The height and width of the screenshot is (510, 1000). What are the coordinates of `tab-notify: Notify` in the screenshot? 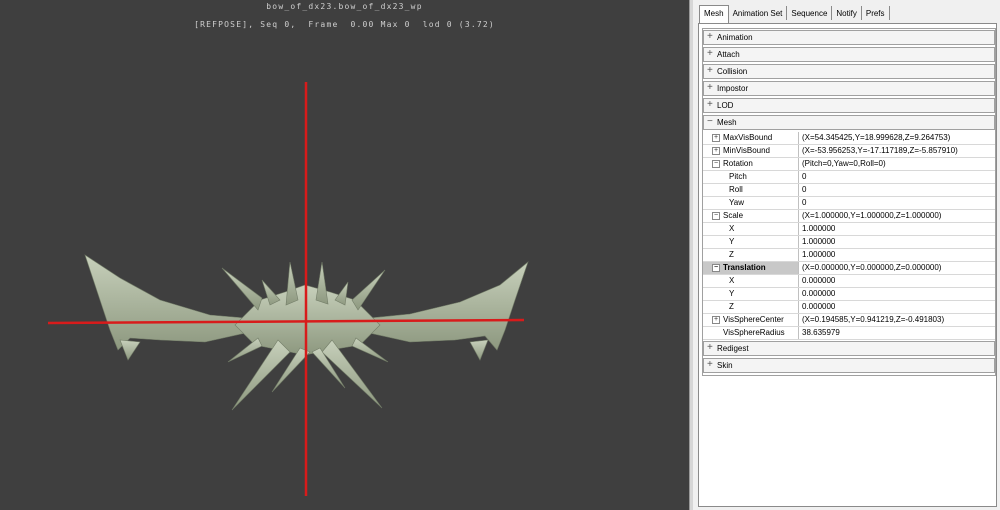 It's located at (847, 13).